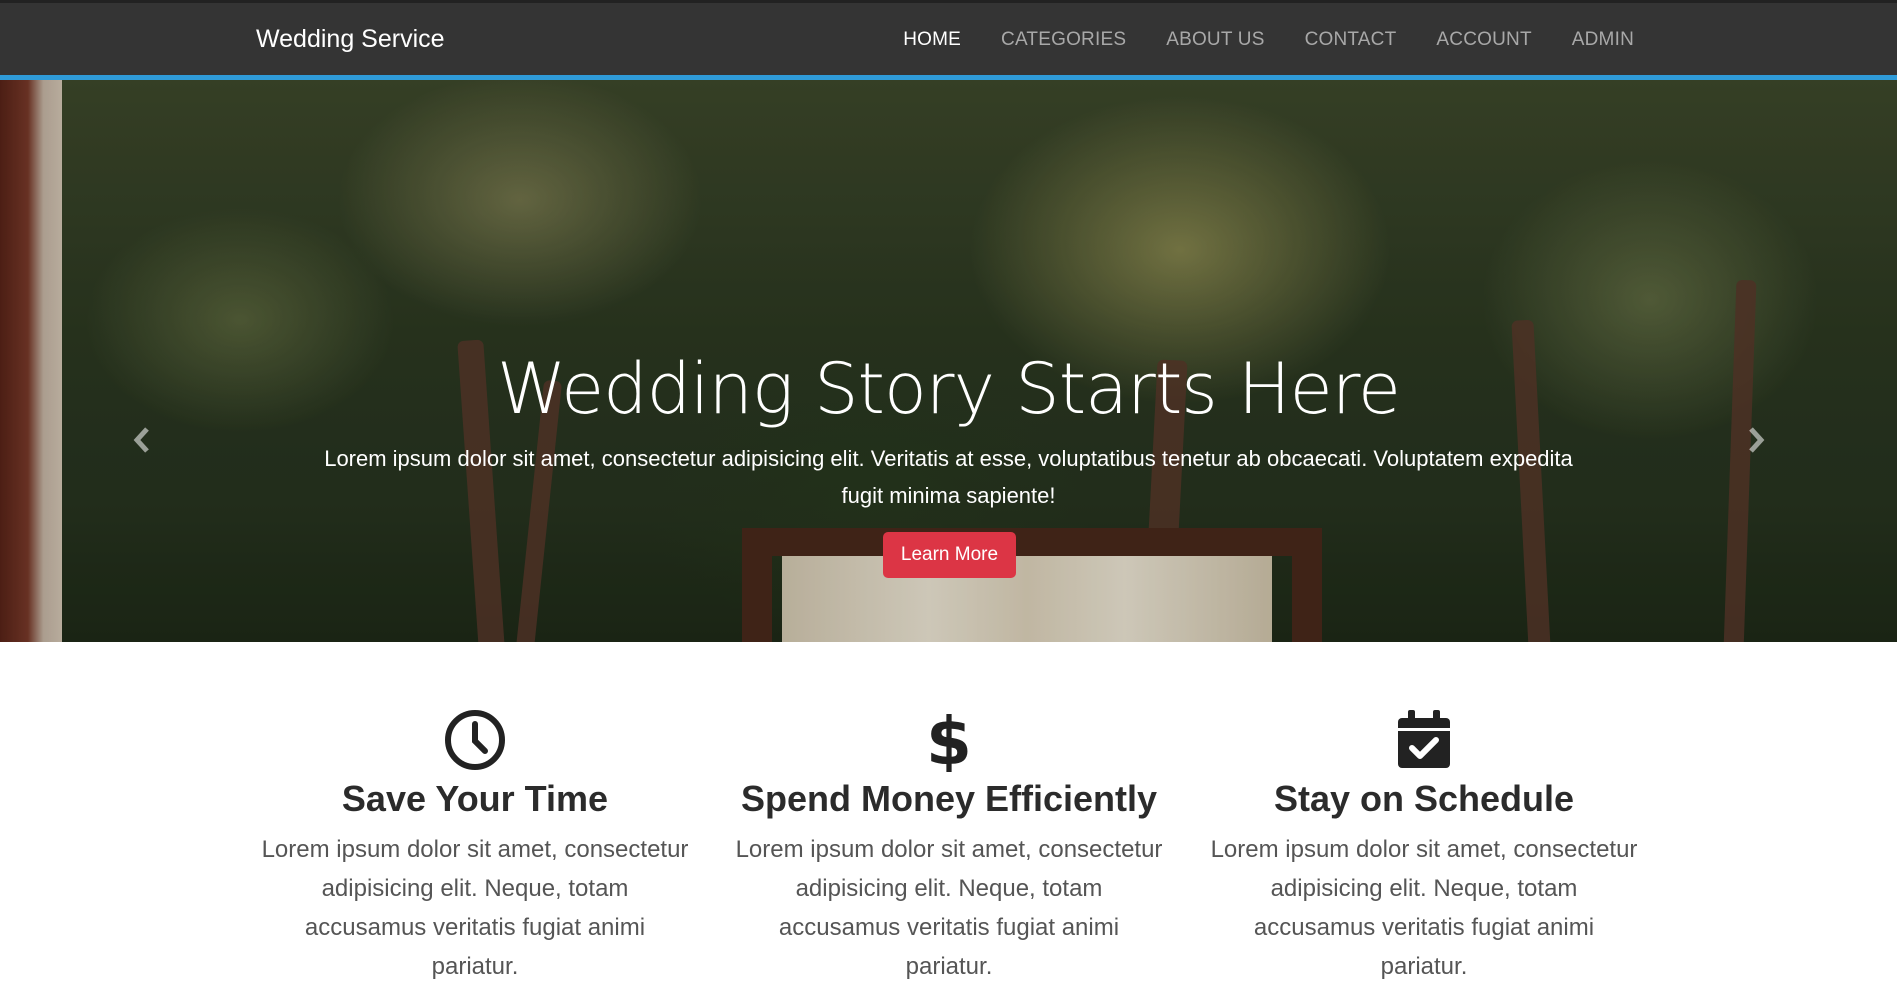  I want to click on chevron-right-icon, so click(1757, 440).